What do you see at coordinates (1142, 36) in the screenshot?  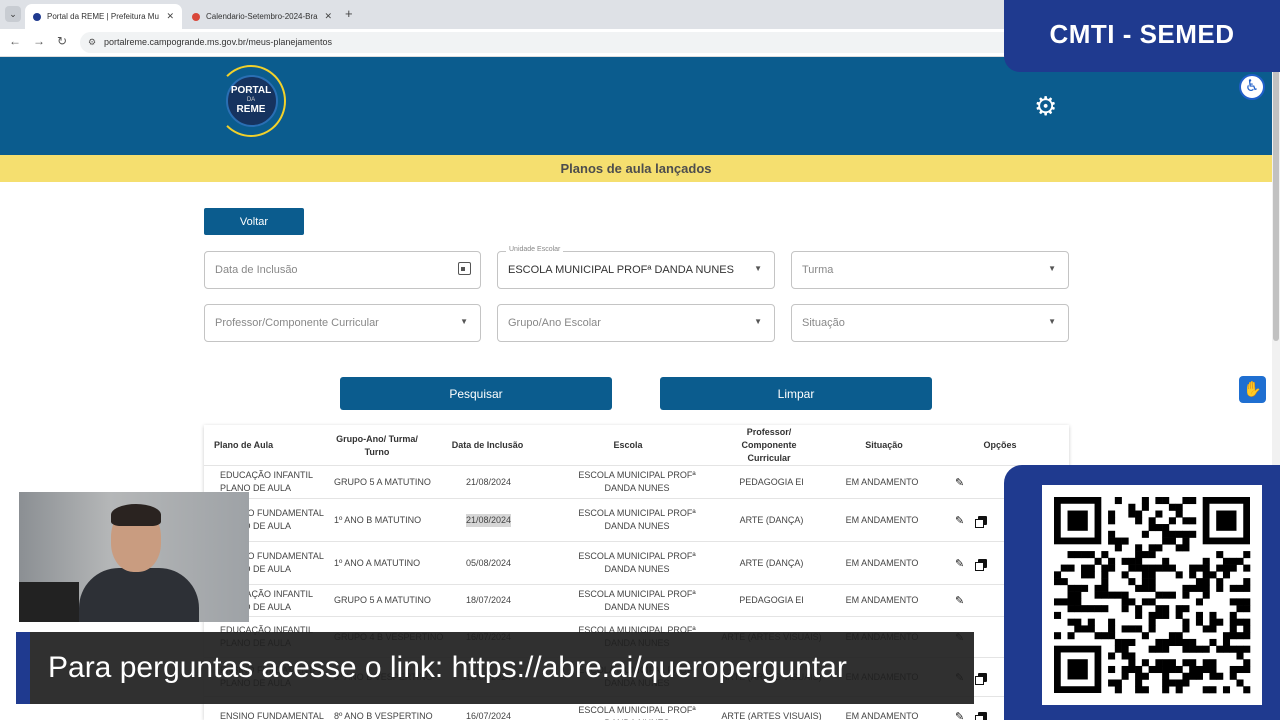 I see `cmti-banner: CMTI - SEMED` at bounding box center [1142, 36].